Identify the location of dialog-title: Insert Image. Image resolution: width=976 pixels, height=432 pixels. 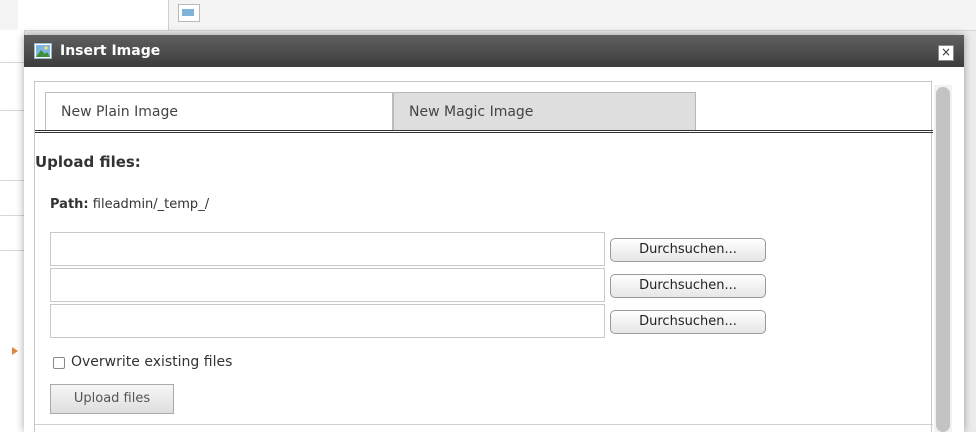
(110, 51).